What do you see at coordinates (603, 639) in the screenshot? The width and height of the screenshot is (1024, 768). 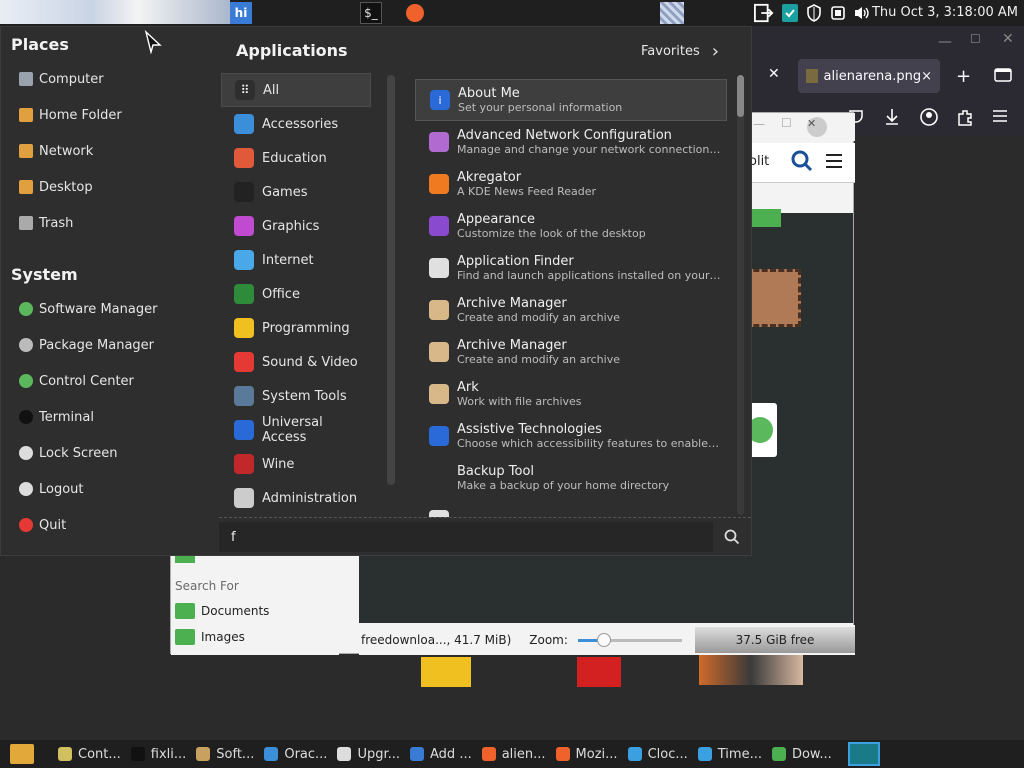 I see `zoom-slider-knob` at bounding box center [603, 639].